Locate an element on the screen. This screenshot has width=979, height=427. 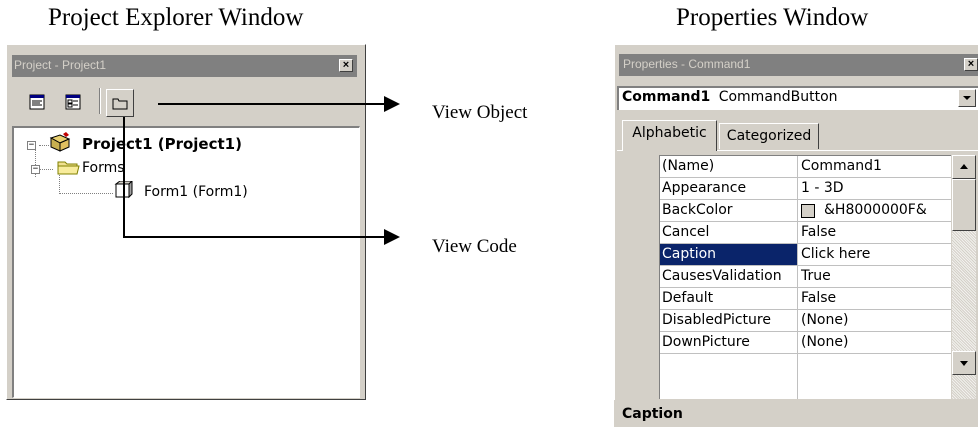
property-value: &H8000000F& is located at coordinates (875, 210).